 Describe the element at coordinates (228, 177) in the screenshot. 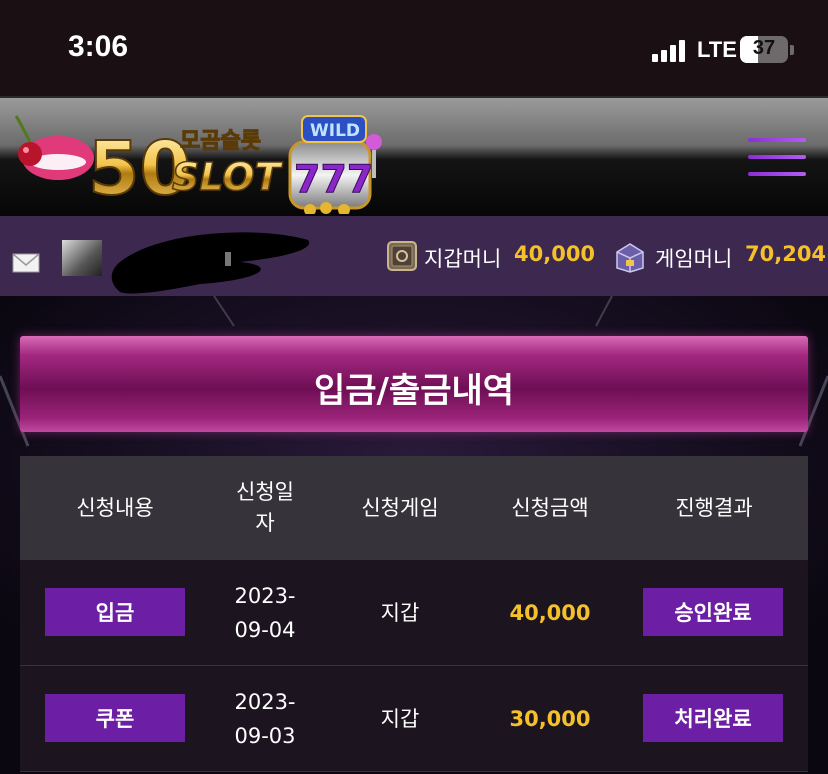

I see `logo-word: SLOT` at that location.